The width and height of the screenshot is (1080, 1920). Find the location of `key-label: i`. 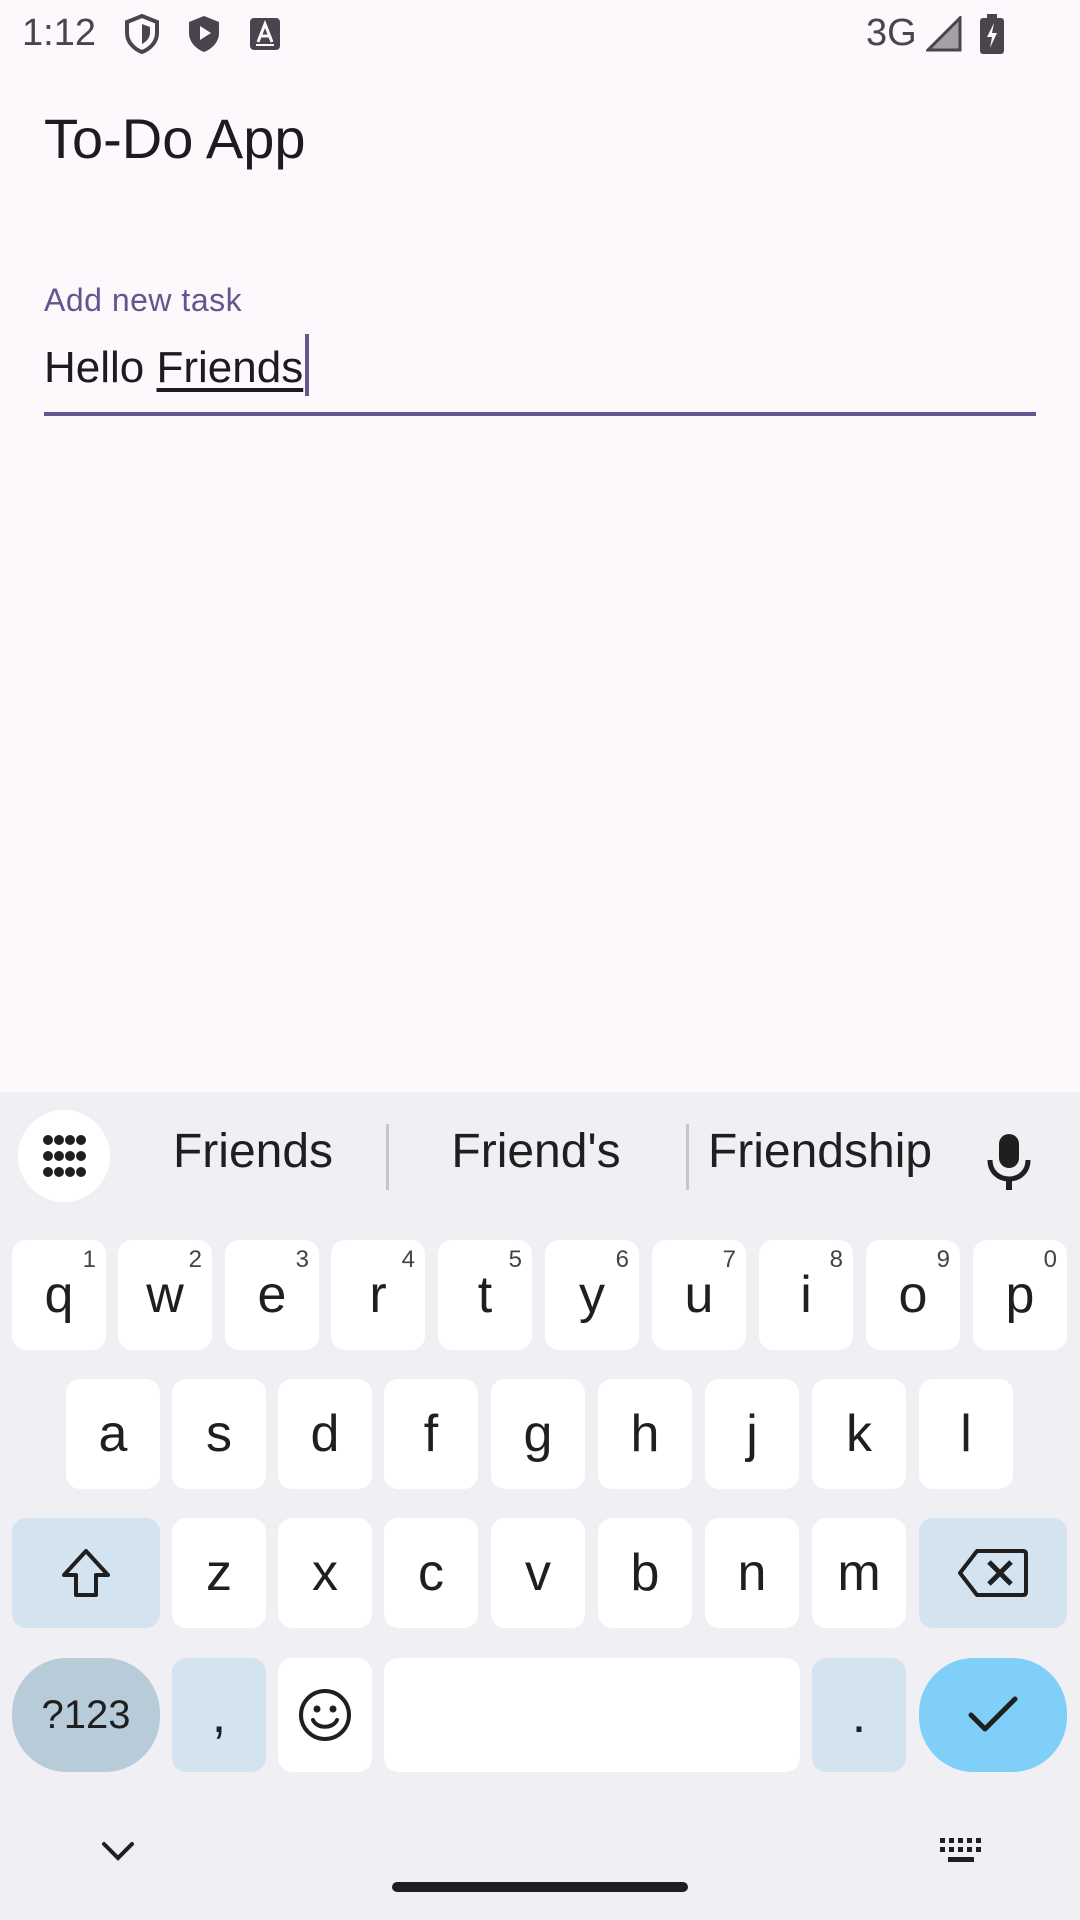

key-label: i is located at coordinates (806, 1295).